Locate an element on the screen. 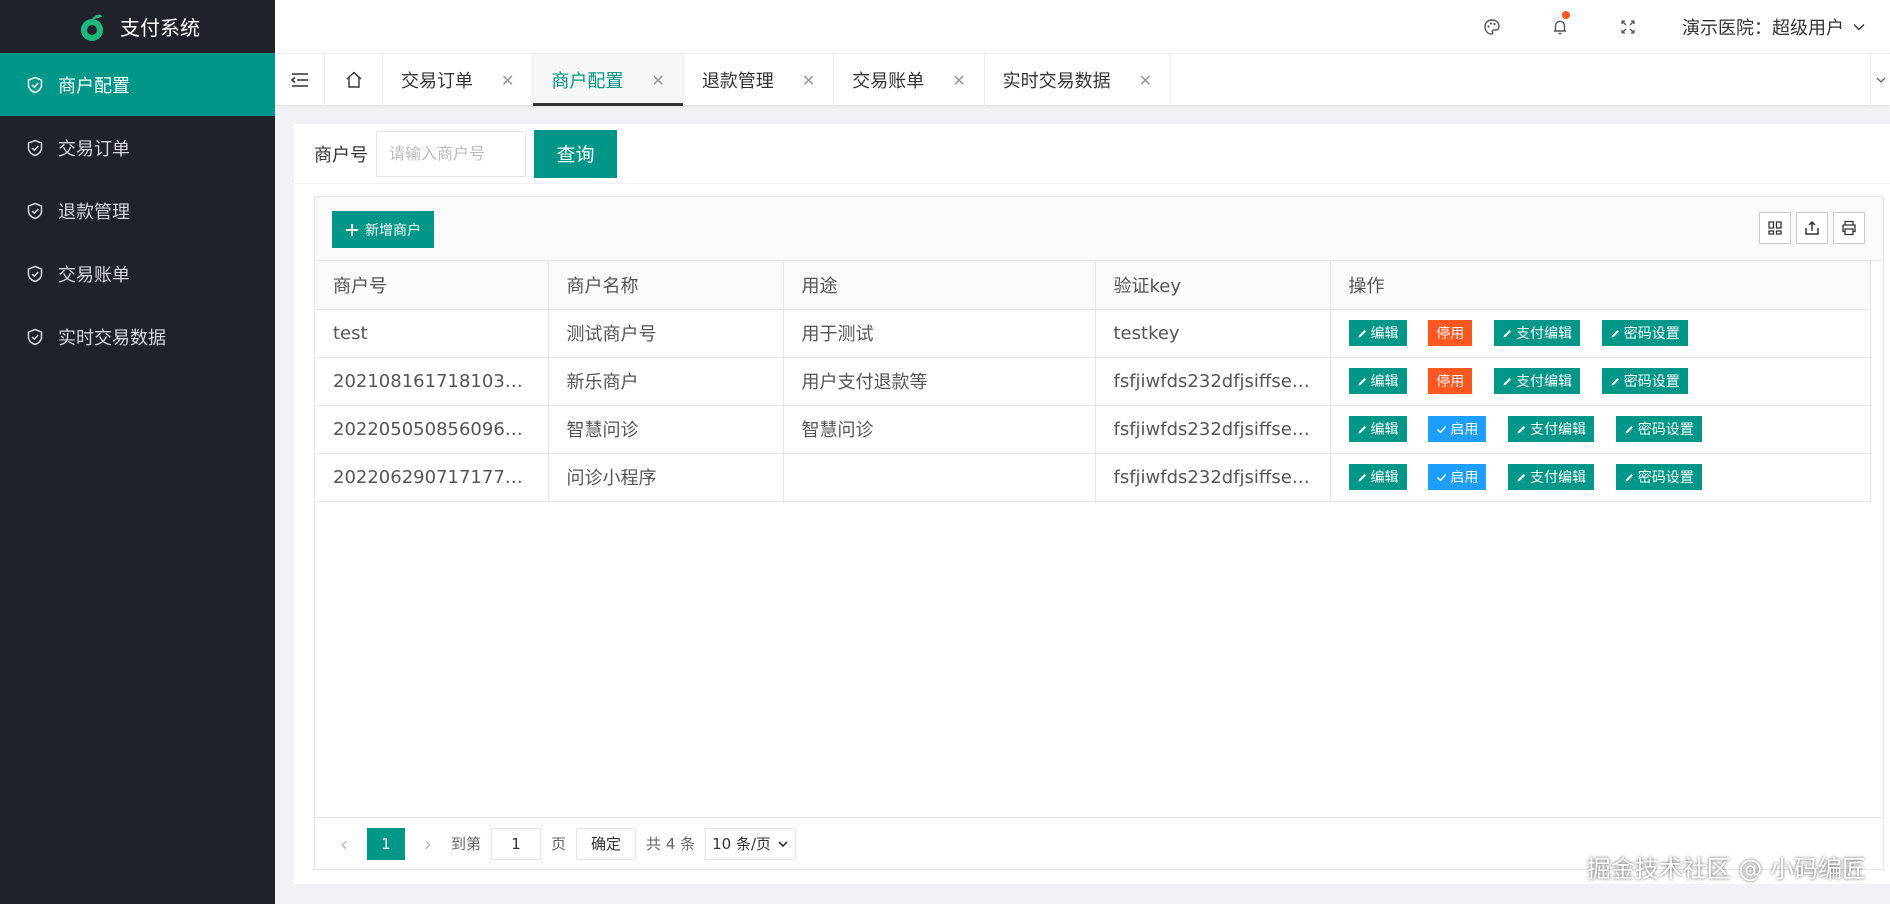 The height and width of the screenshot is (904, 1890). status-label: 停用 is located at coordinates (1450, 334).